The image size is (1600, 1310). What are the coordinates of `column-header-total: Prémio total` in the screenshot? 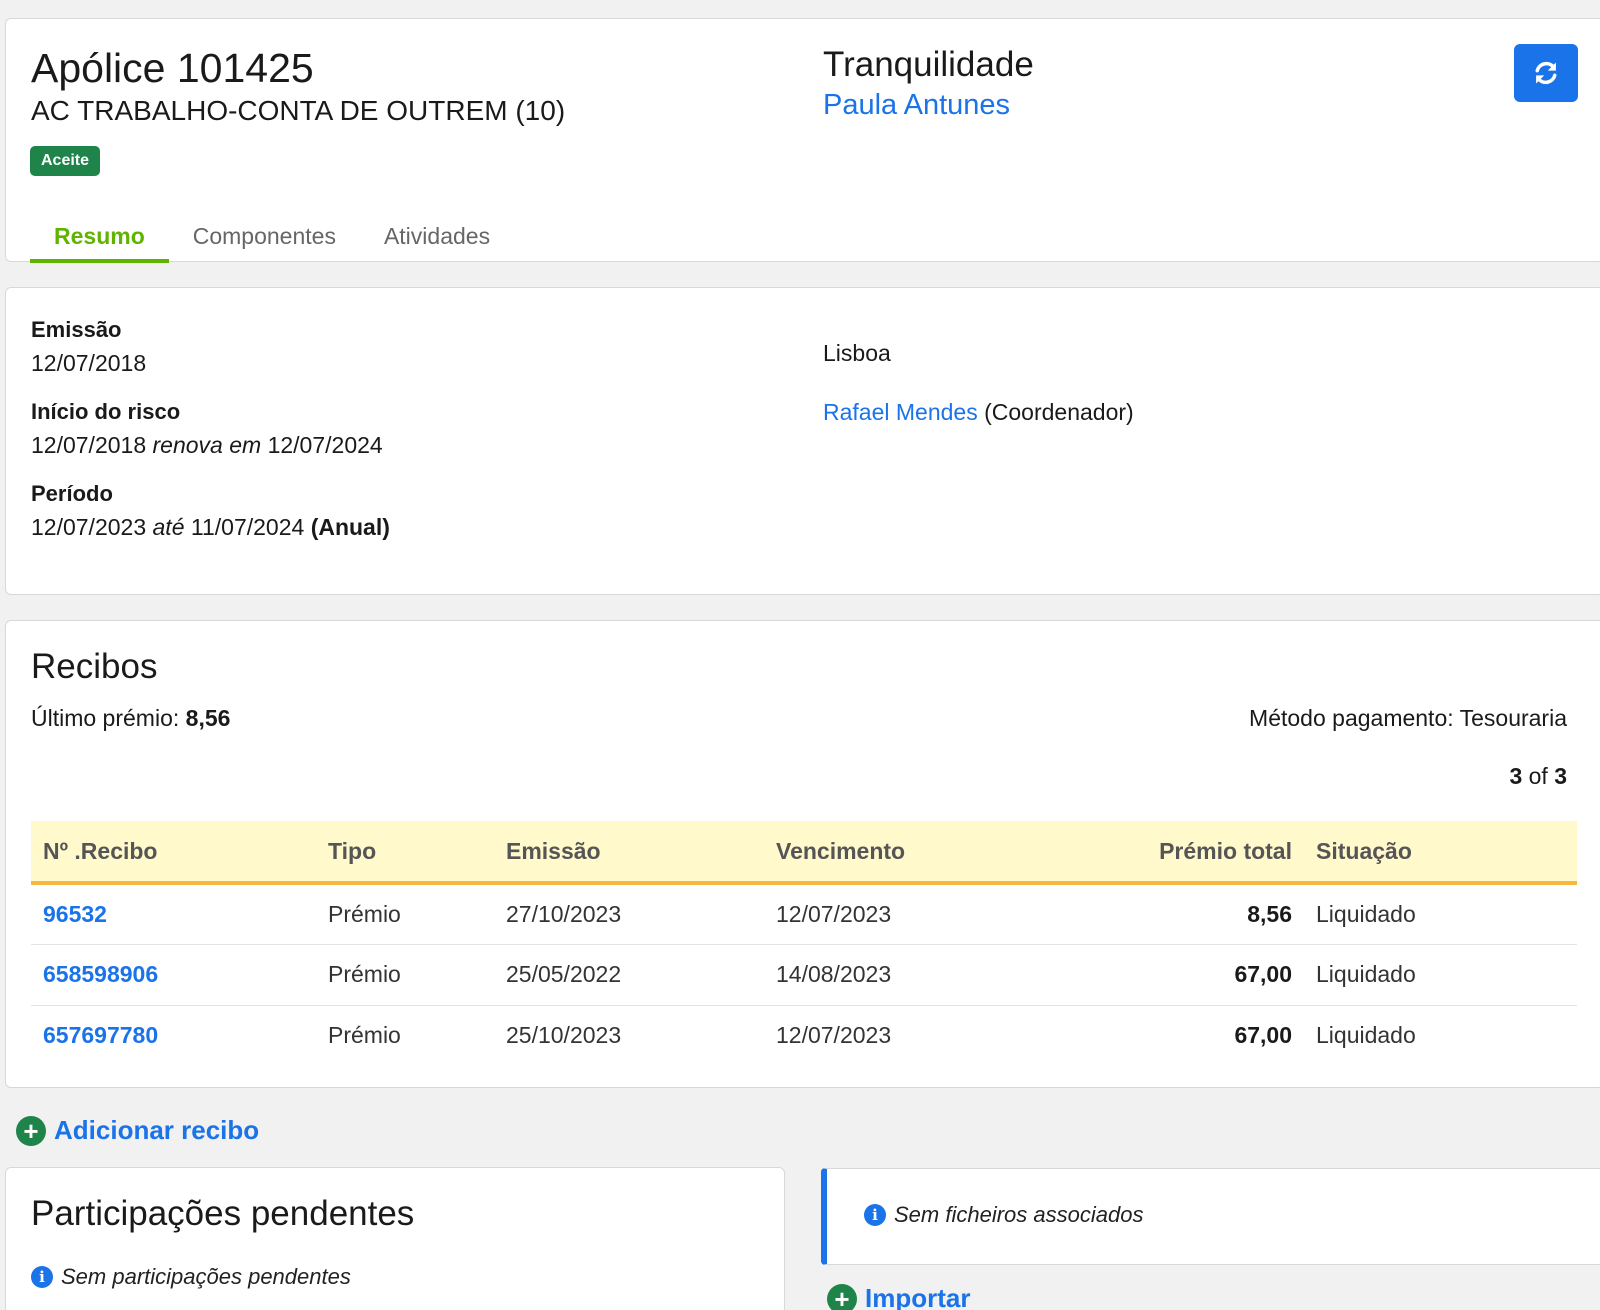 It's located at (1184, 852).